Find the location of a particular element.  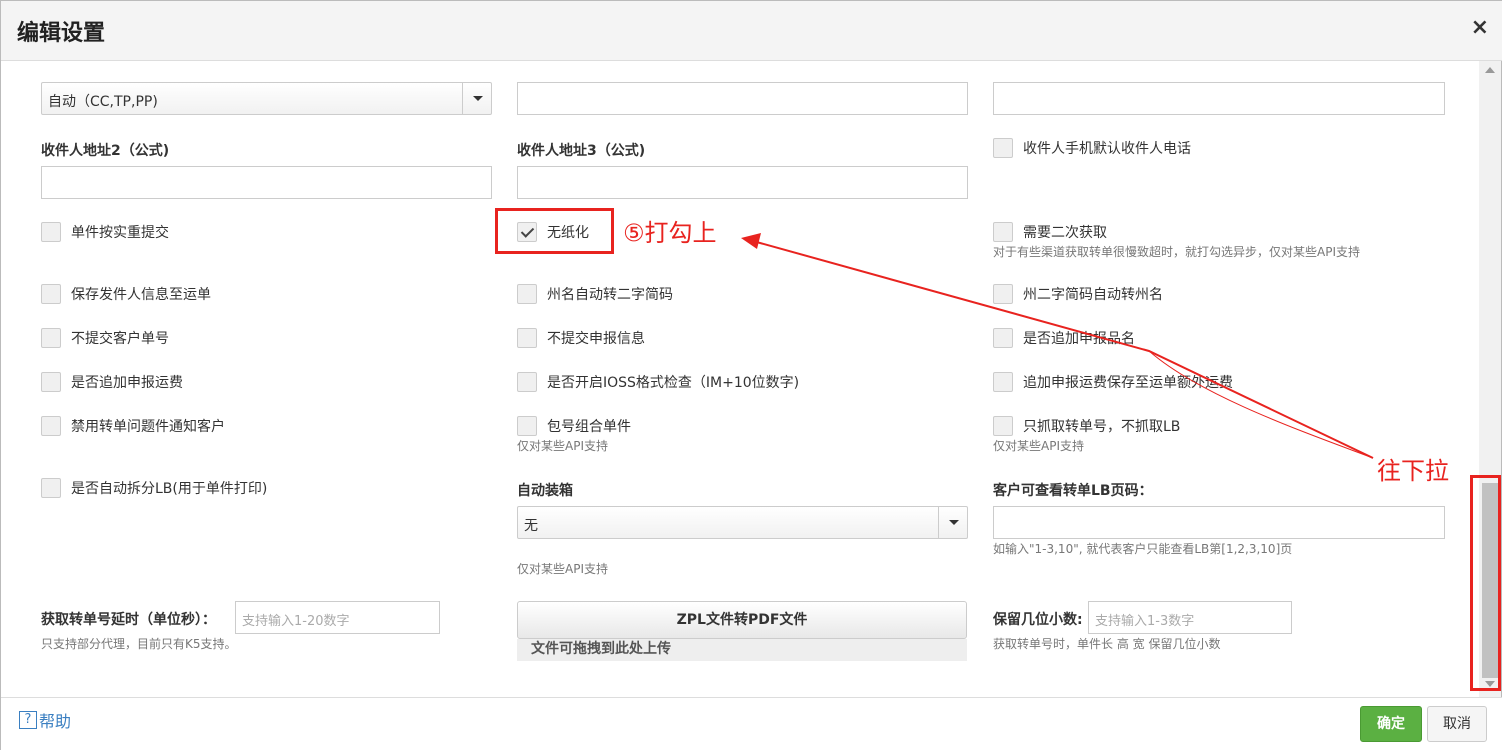

code-to-state-checkbox is located at coordinates (1003, 294).